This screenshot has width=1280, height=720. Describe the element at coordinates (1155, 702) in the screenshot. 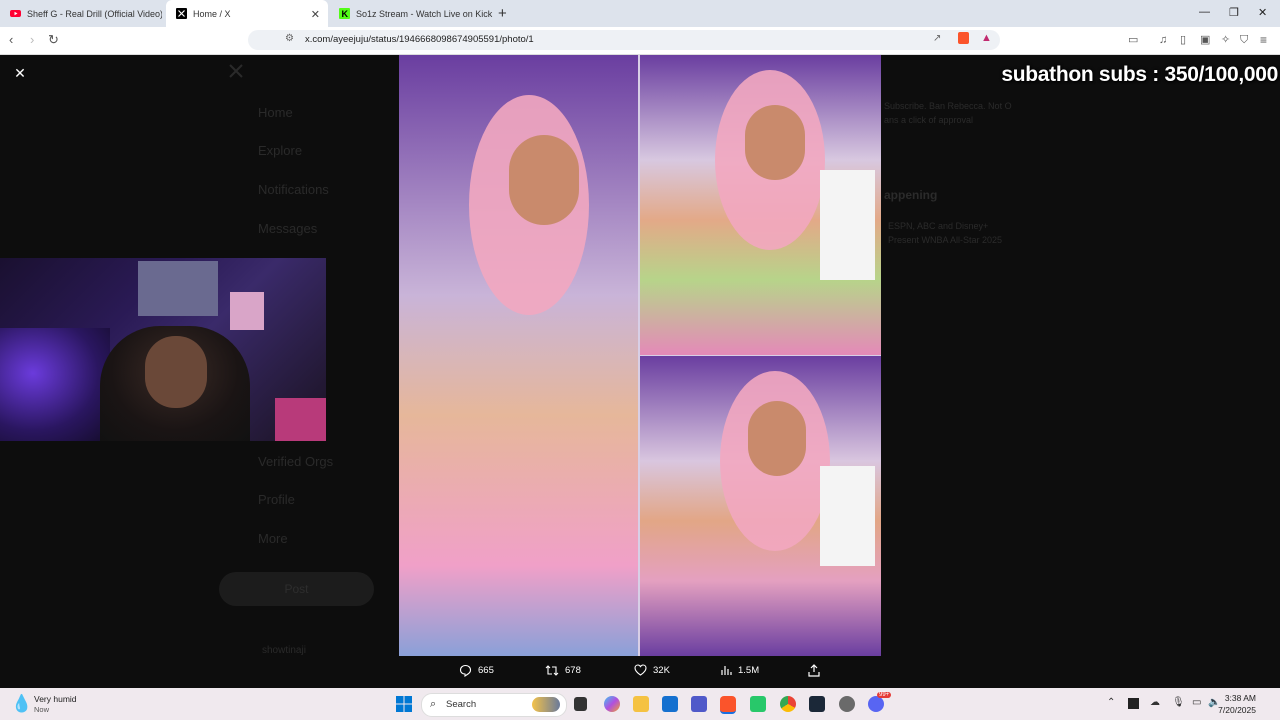

I see `onedrive-icon: ☁` at that location.